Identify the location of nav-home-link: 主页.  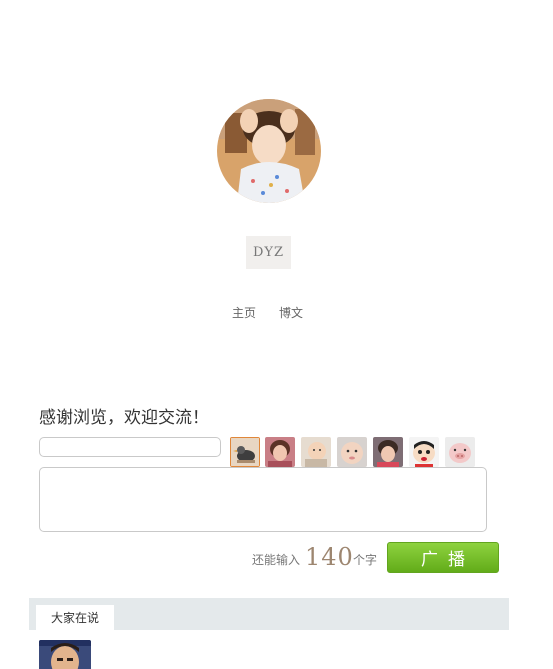
(244, 312).